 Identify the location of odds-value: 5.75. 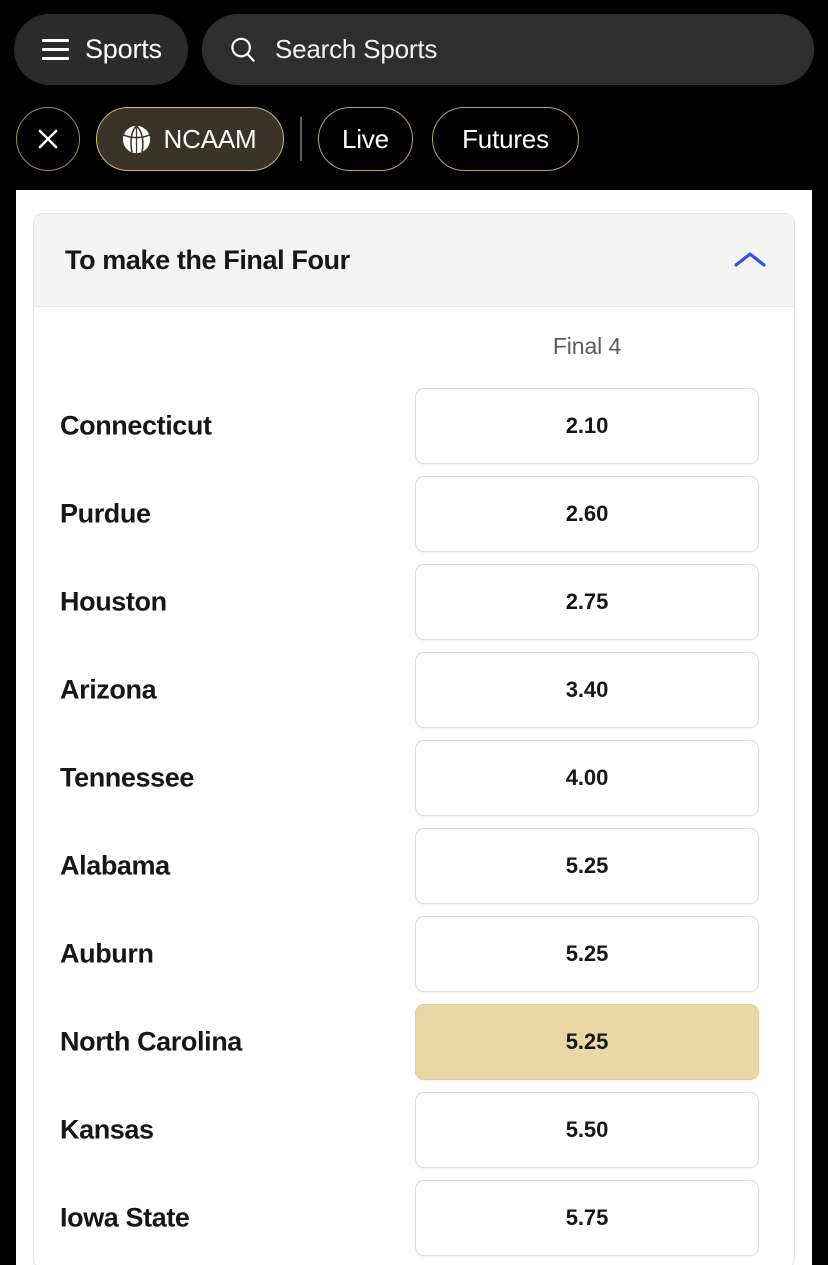
(587, 1217).